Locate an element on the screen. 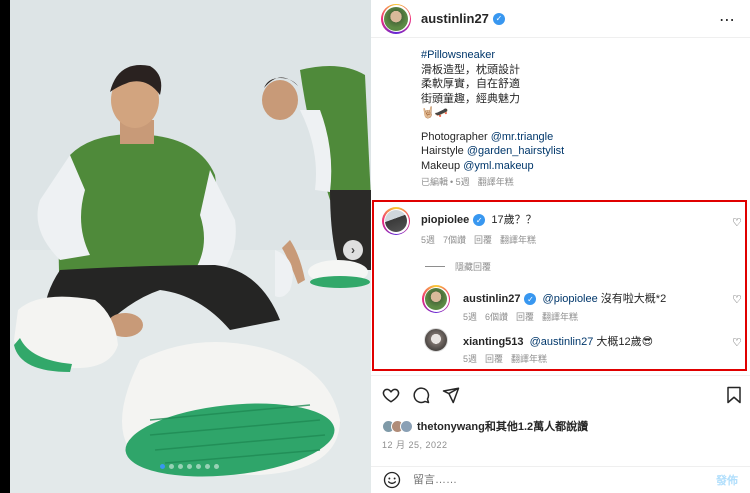 The height and width of the screenshot is (493, 750). photographer-link: @mr.triangle is located at coordinates (522, 137).